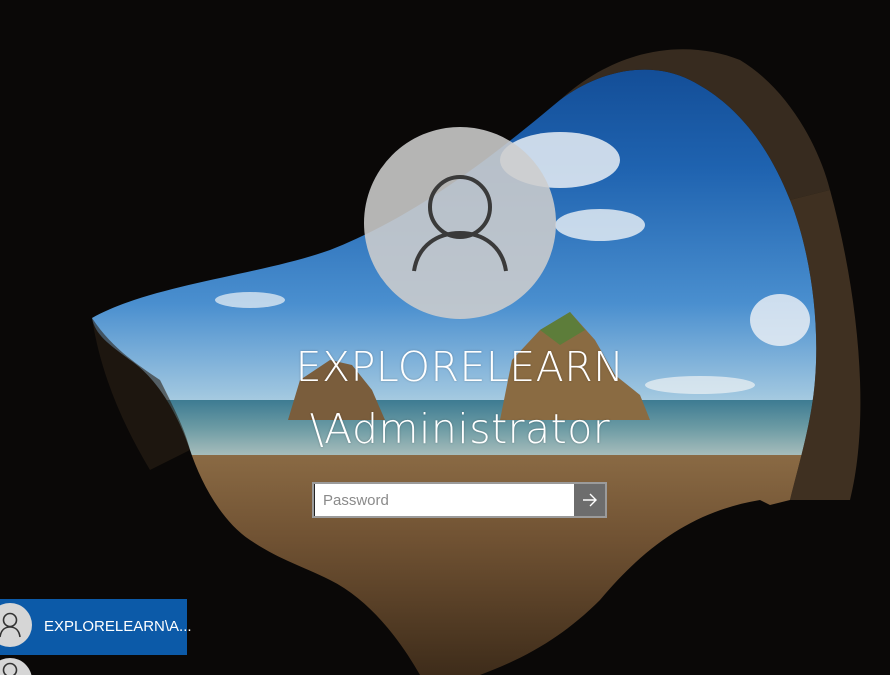  Describe the element at coordinates (460, 398) in the screenshot. I see `user-name-heading: EXPLORELEARN \Administrator` at that location.